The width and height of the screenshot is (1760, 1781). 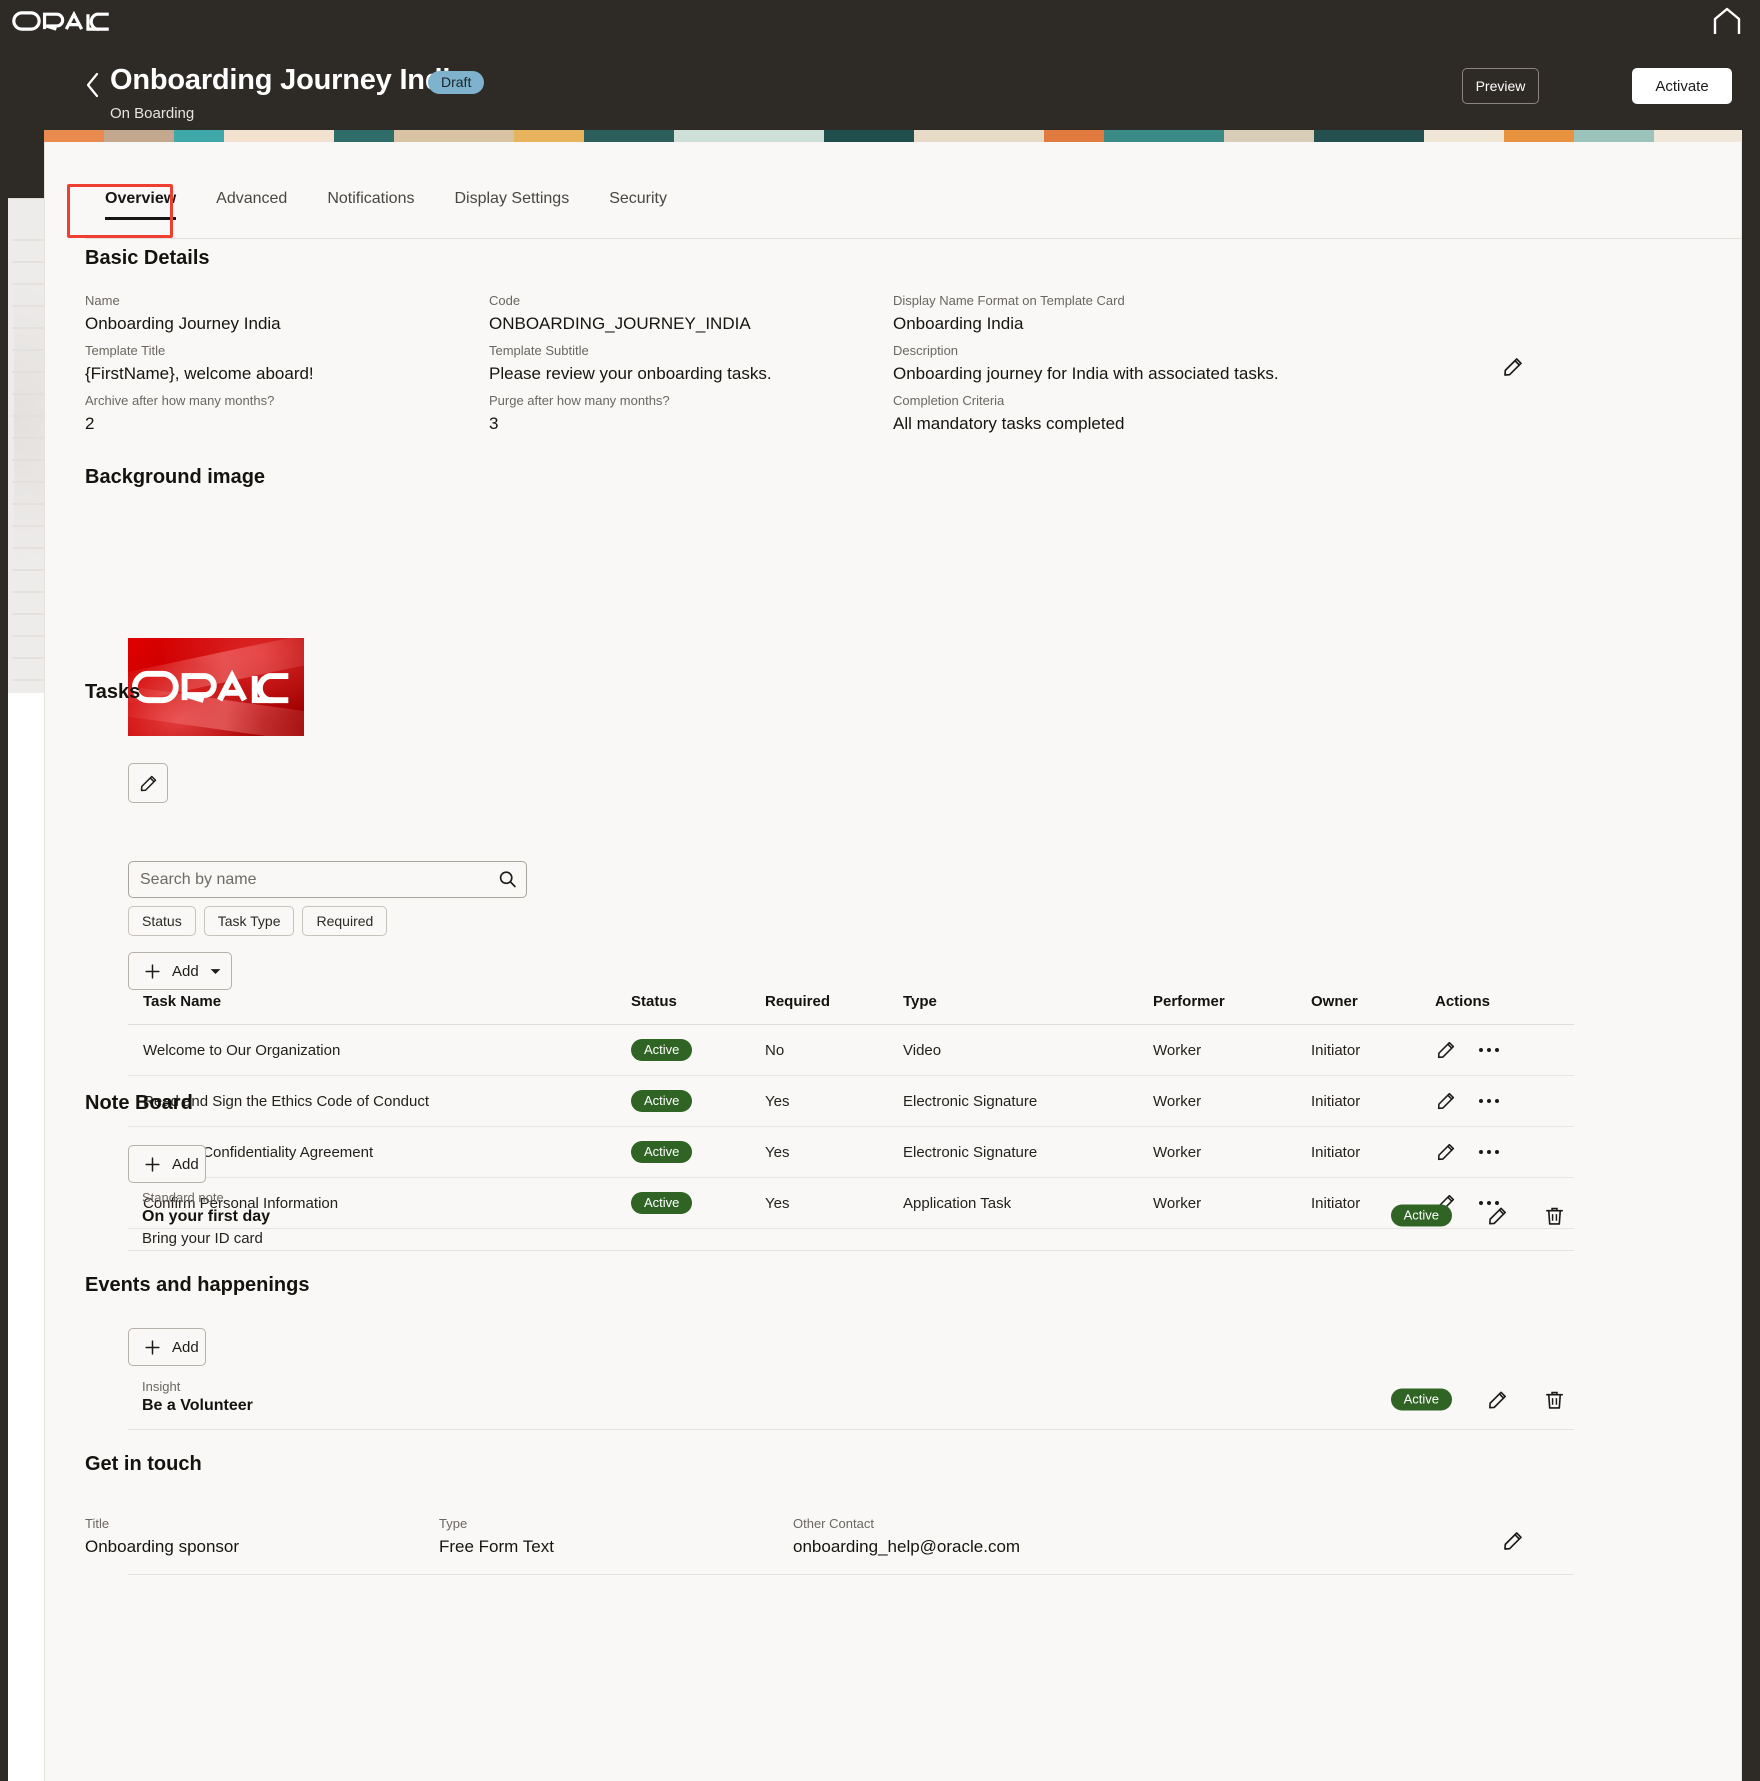 What do you see at coordinates (819, 1050) in the screenshot?
I see `cell-required: No` at bounding box center [819, 1050].